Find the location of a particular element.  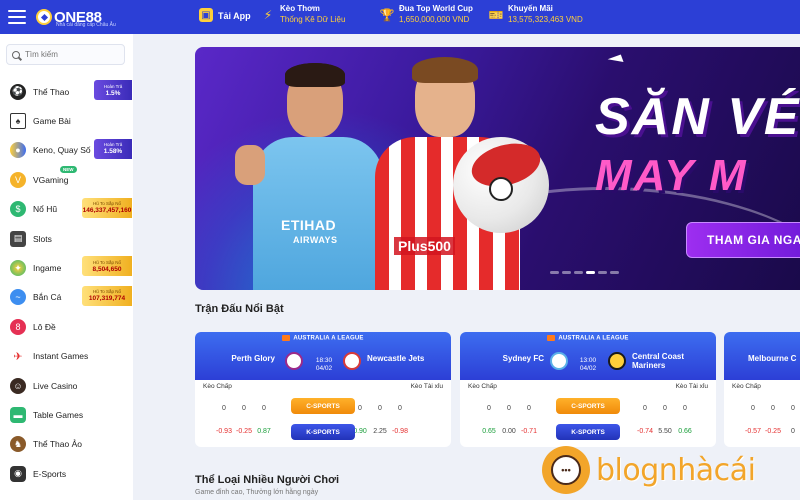

away-team: Newcastle Jets is located at coordinates (396, 358).